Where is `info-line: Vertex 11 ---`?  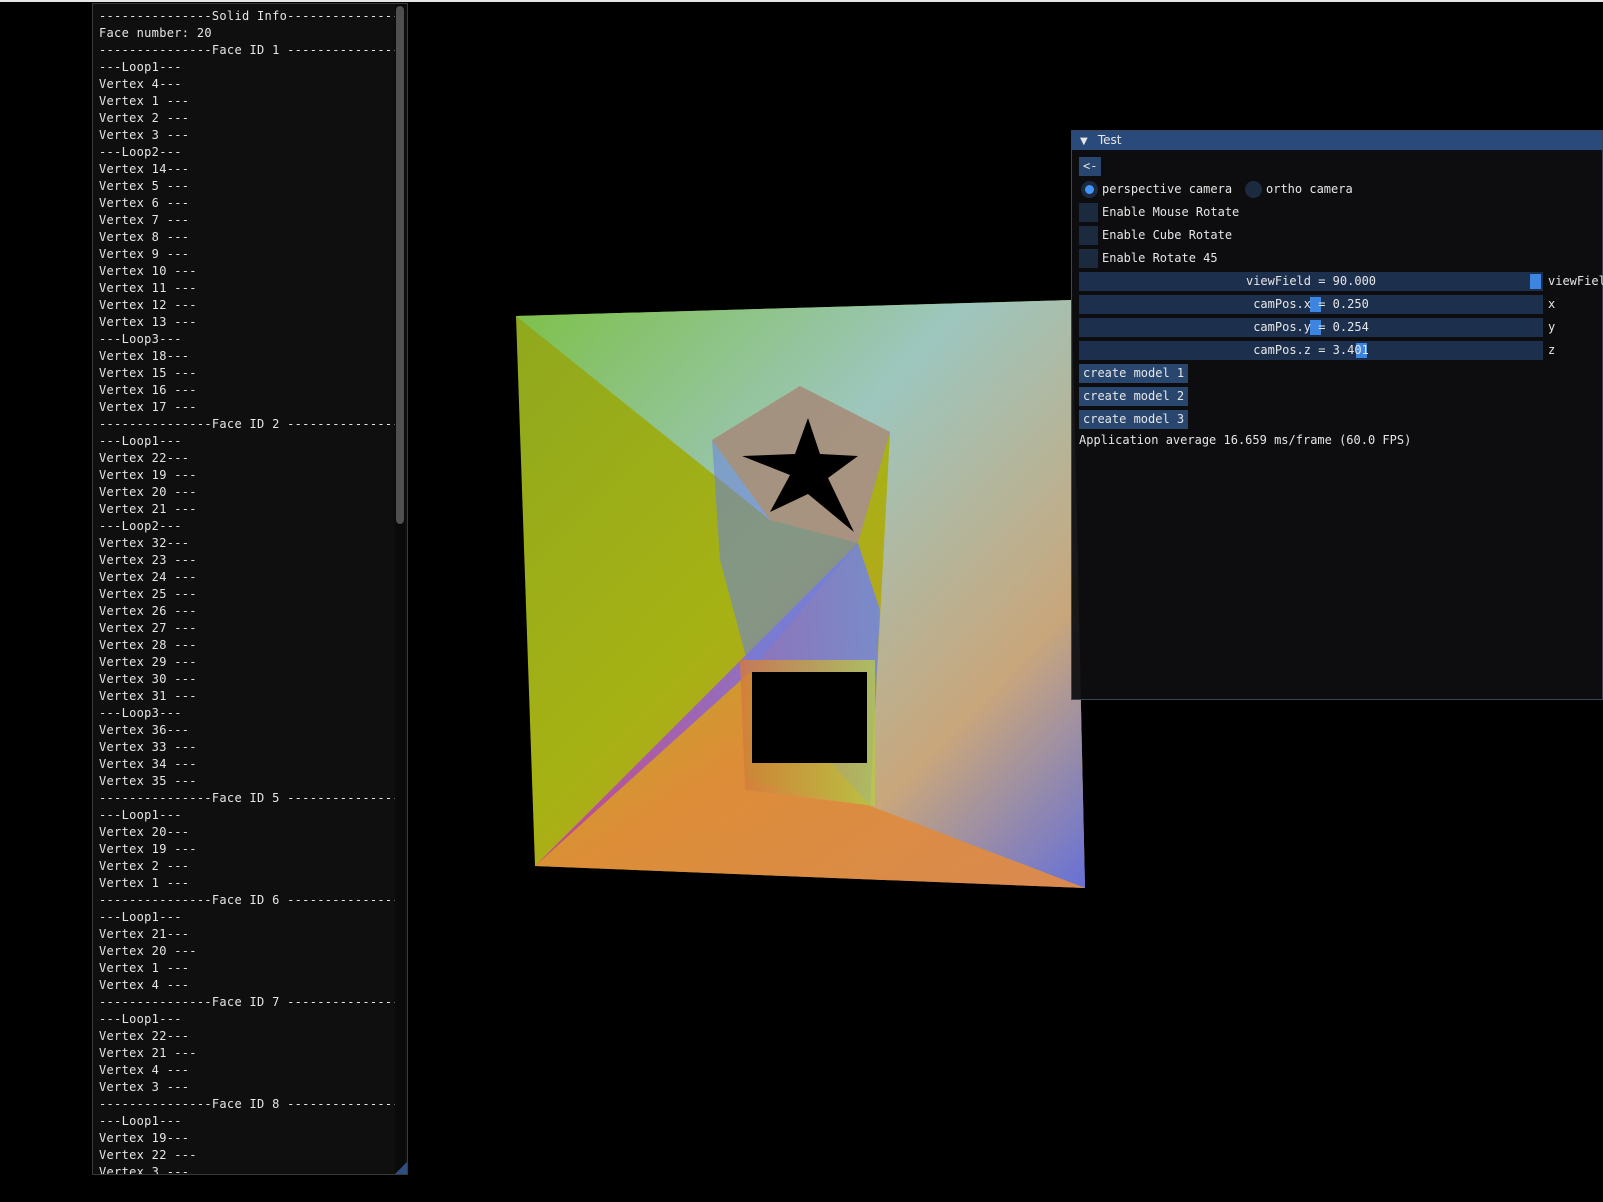
info-line: Vertex 11 --- is located at coordinates (148, 288).